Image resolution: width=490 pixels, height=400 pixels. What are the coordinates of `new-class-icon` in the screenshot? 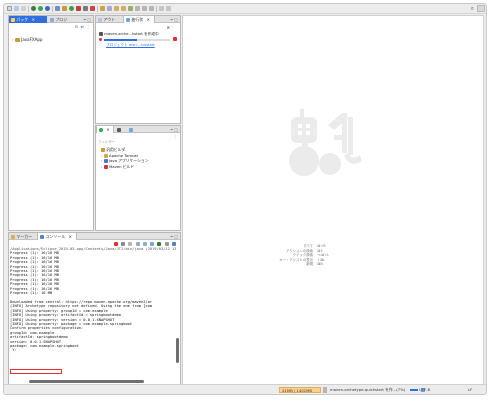 It's located at (71, 8).